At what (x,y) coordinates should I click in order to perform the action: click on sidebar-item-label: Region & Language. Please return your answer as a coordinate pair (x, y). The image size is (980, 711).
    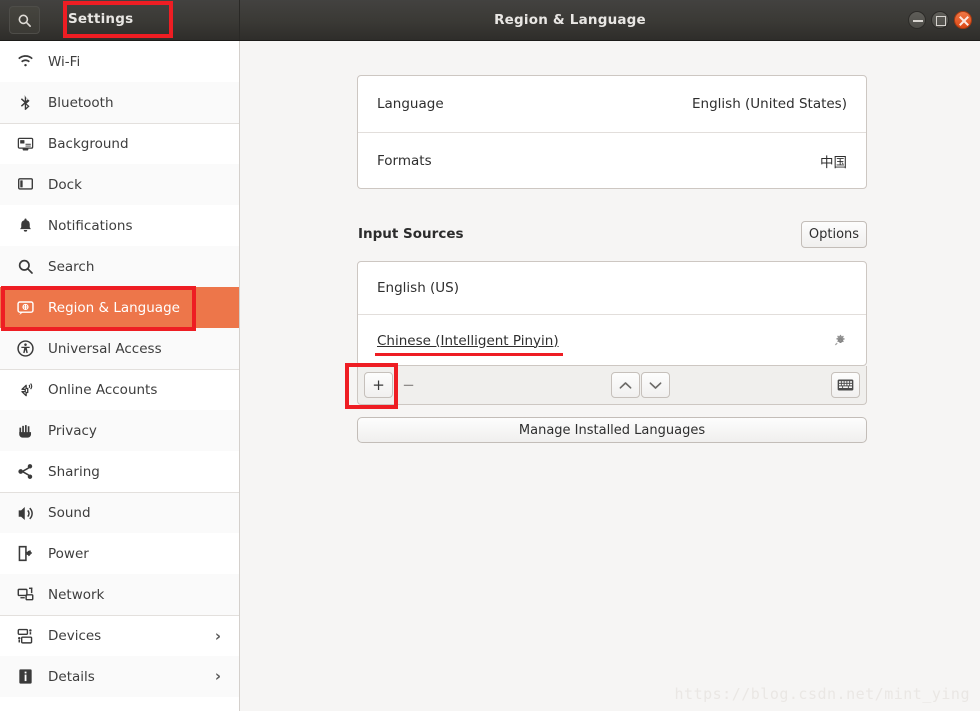
    Looking at the image, I should click on (114, 307).